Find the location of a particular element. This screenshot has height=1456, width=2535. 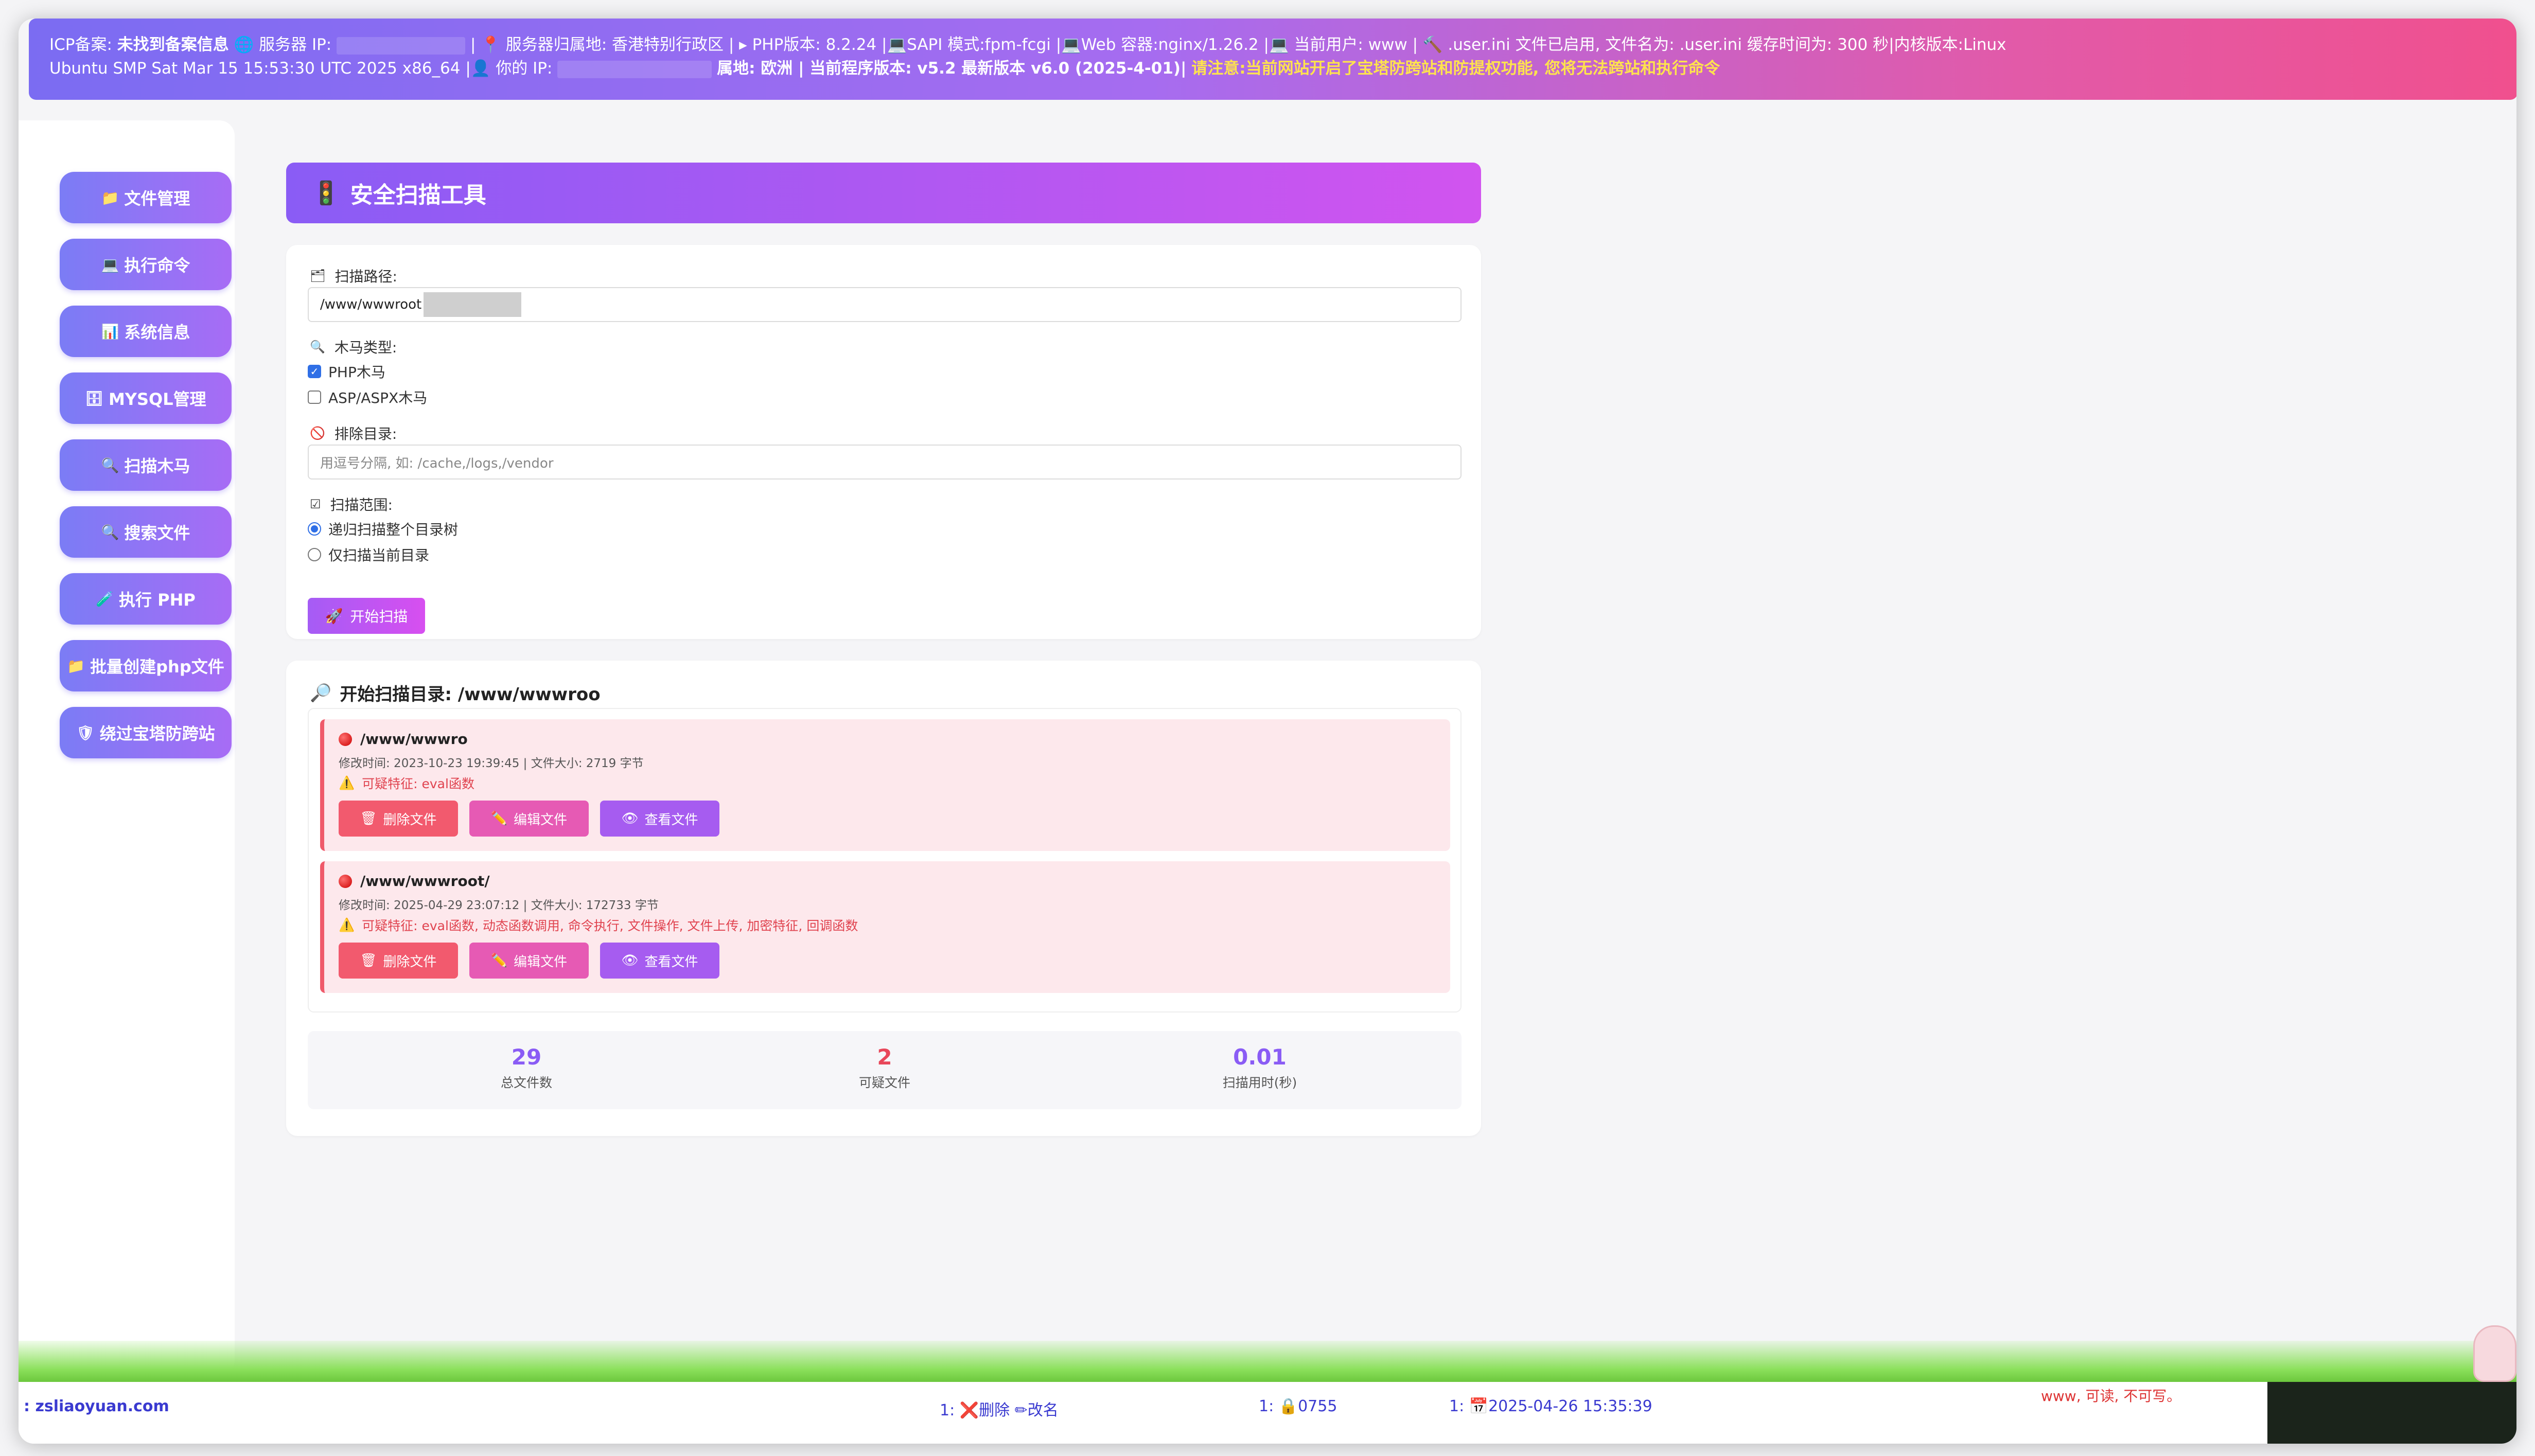

stat-suspicious-value: 2 is located at coordinates (885, 1057).